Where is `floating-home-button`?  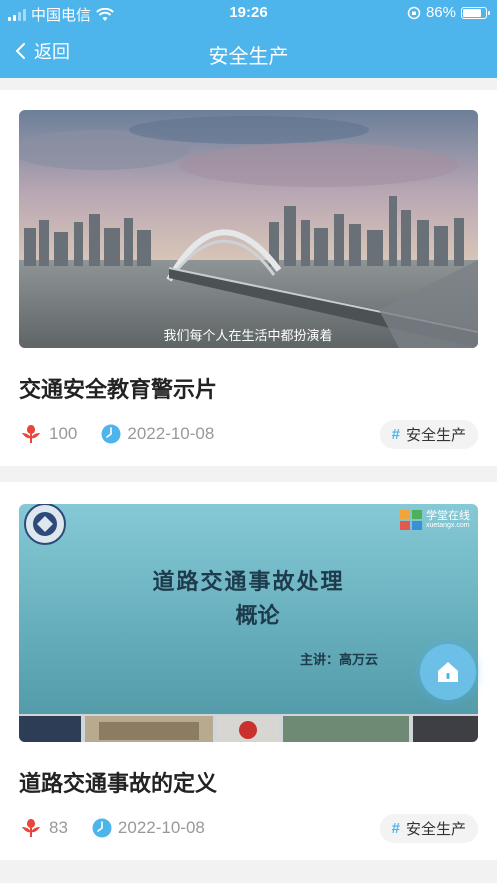
floating-home-button is located at coordinates (448, 672).